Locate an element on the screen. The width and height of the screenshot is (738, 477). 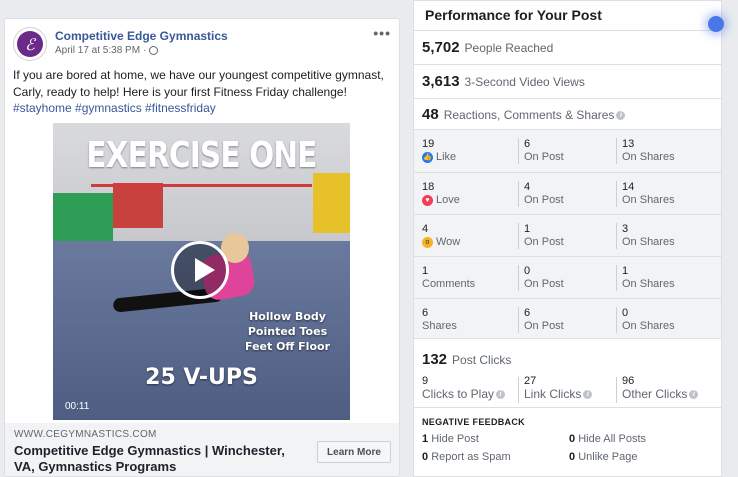
avatar-logo: ℰ is located at coordinates (30, 44).